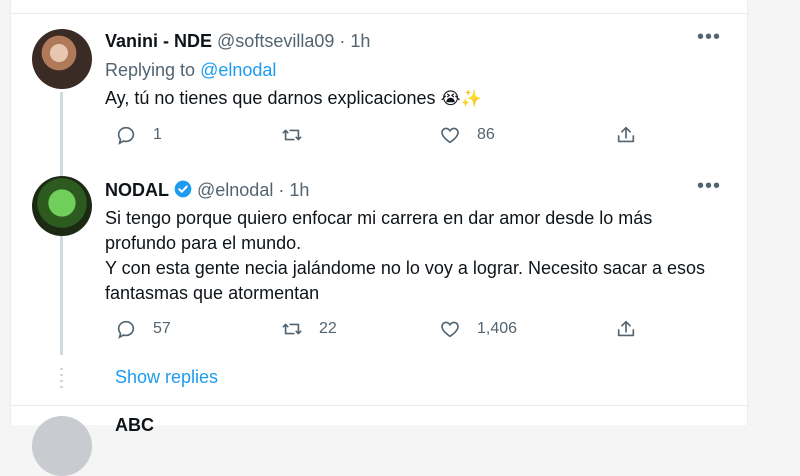  Describe the element at coordinates (375, 137) in the screenshot. I see `tweet-actions: 1 86` at that location.